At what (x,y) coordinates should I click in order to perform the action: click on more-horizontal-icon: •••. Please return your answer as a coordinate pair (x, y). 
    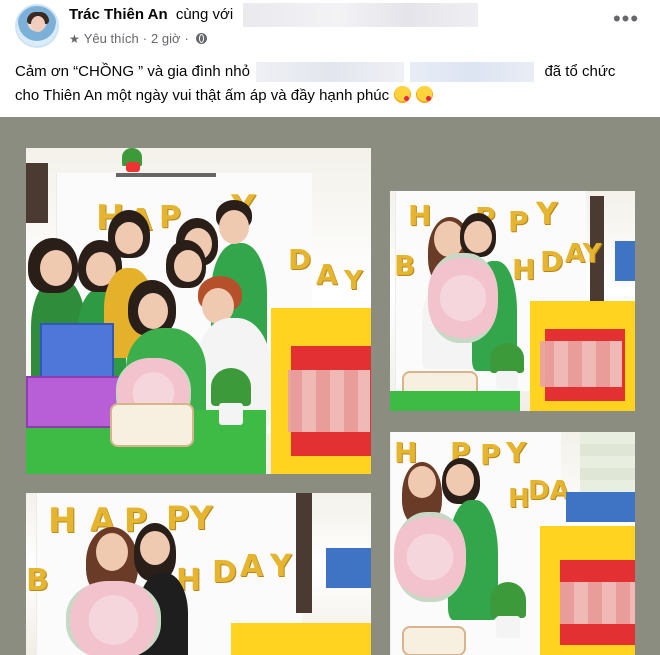
    Looking at the image, I should click on (626, 20).